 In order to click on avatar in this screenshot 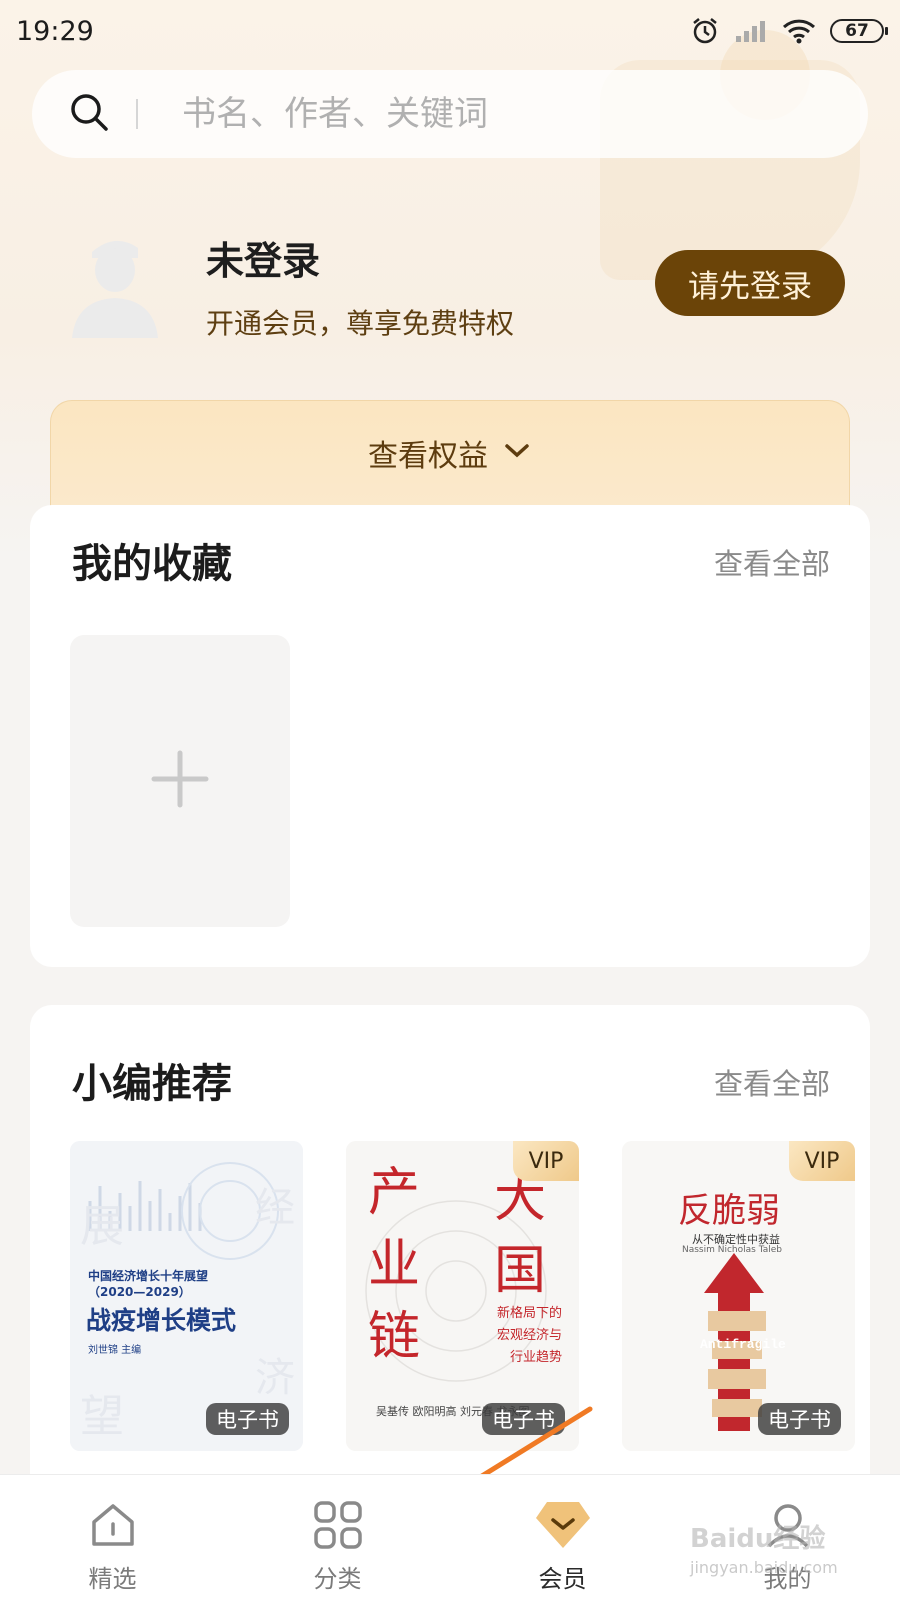, I will do `click(115, 283)`.